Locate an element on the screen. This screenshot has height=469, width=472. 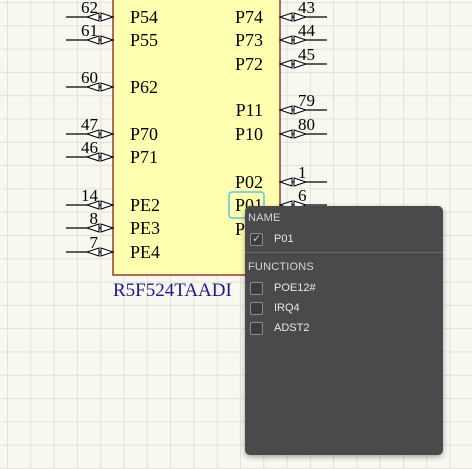
function-row-poe12: POE12# is located at coordinates (283, 288).